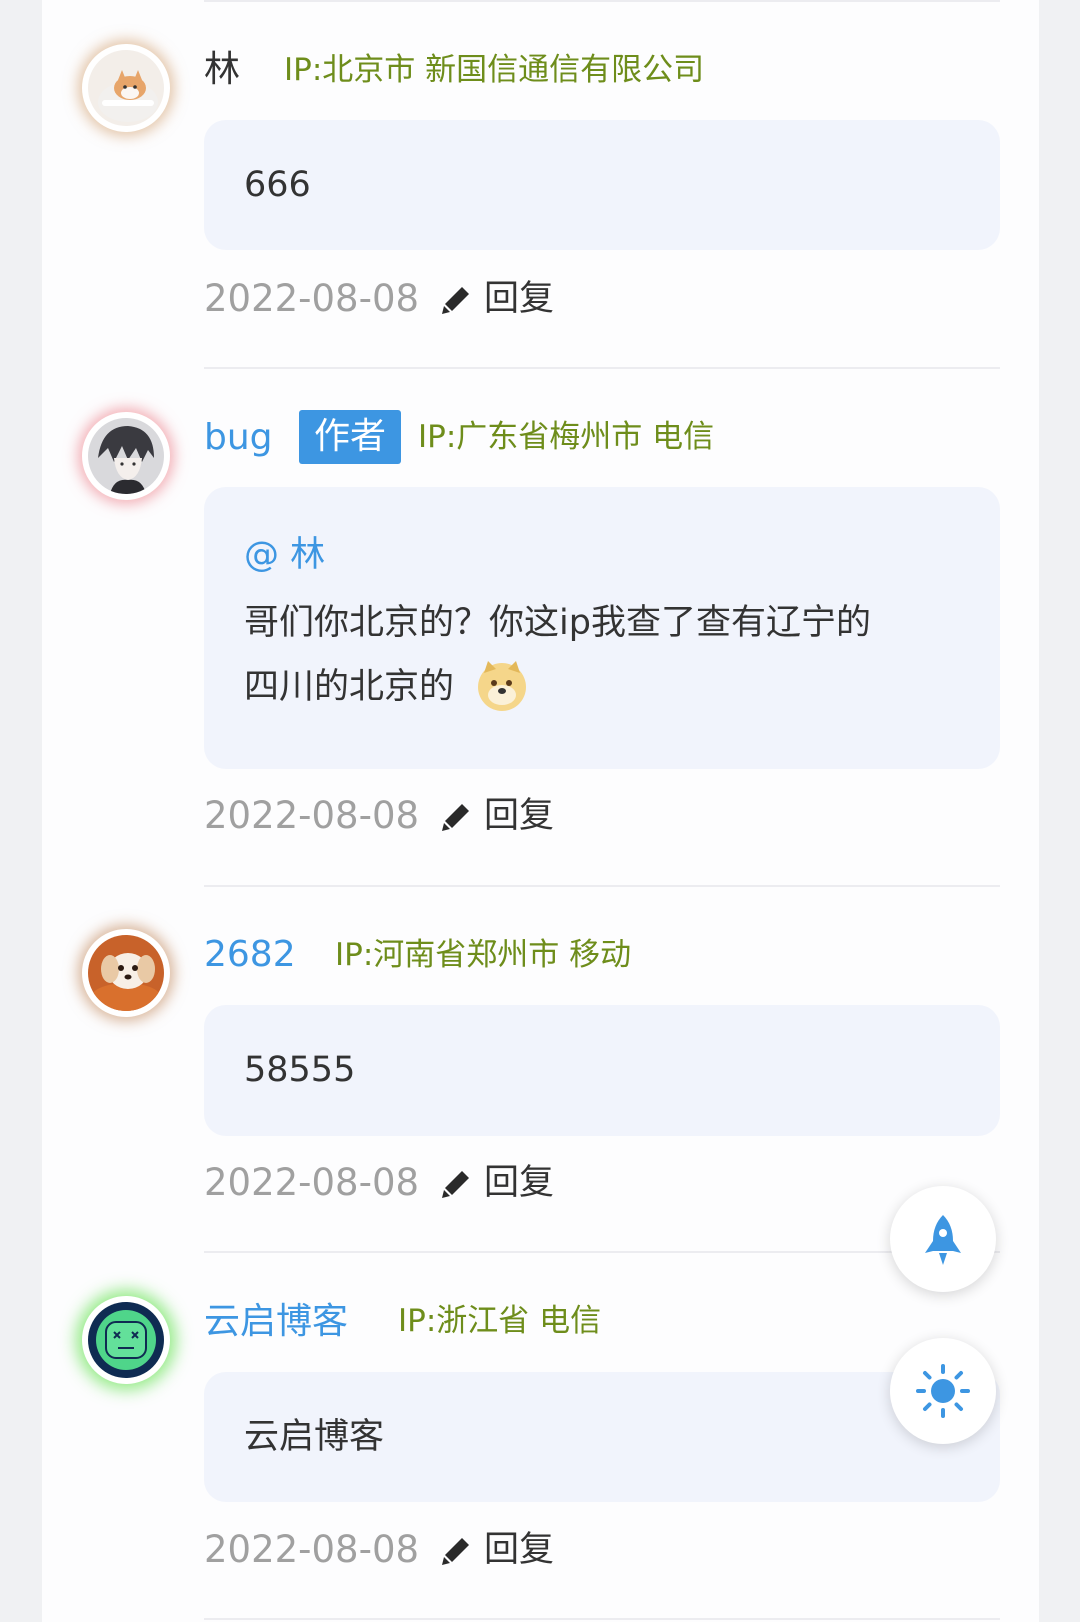 Image resolution: width=1080 pixels, height=1622 pixels. I want to click on commenter-name: 2682, so click(250, 954).